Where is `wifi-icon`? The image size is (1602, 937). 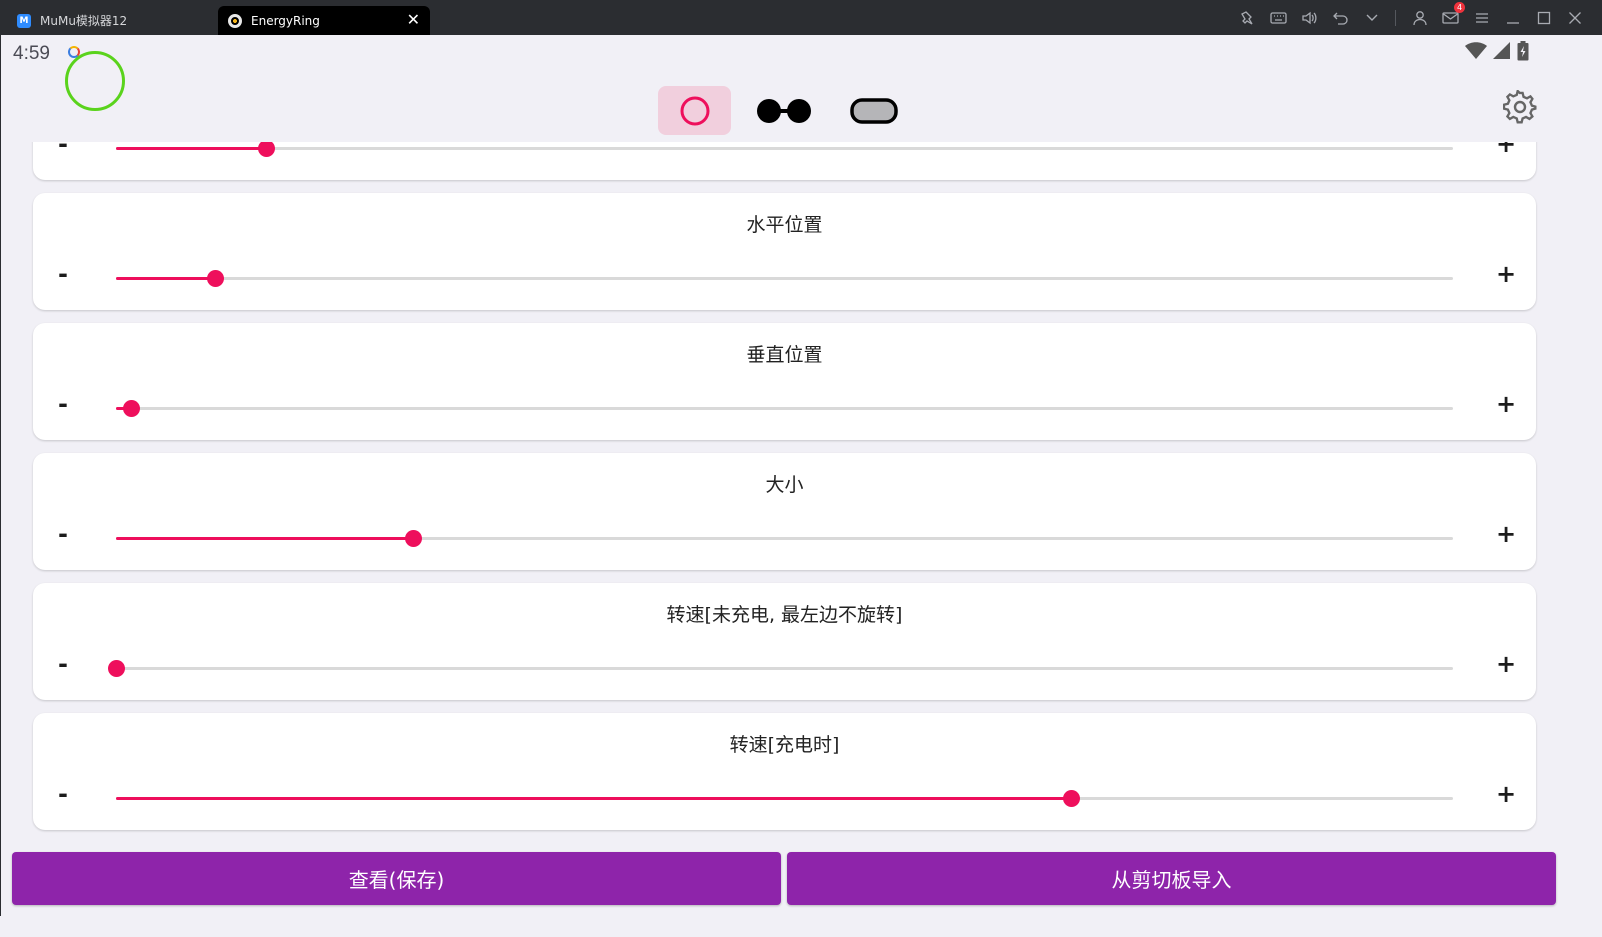 wifi-icon is located at coordinates (1476, 50).